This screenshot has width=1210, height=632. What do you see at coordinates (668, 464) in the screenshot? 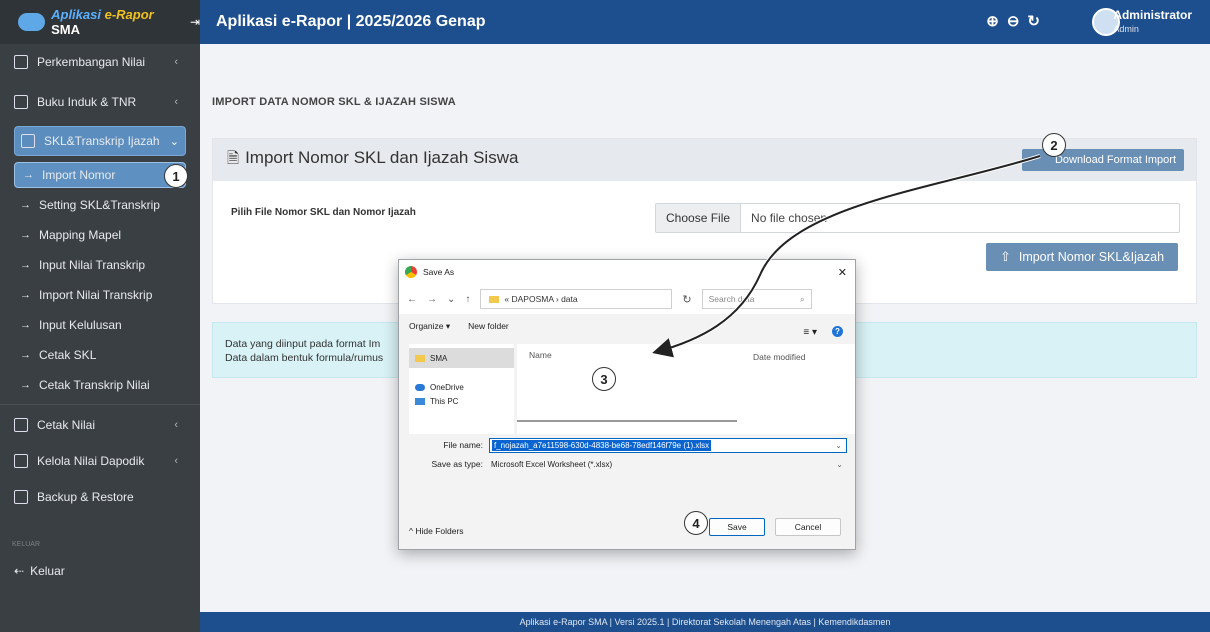
I see `save-type-select: Microsoft Excel Worksheet (*.xlsx) ⌄` at bounding box center [668, 464].